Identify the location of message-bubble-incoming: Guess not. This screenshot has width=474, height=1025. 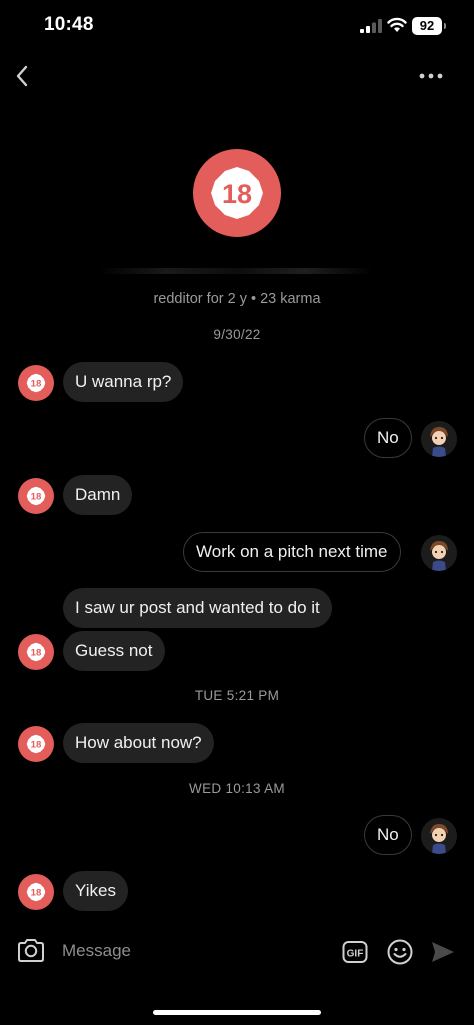
(114, 651).